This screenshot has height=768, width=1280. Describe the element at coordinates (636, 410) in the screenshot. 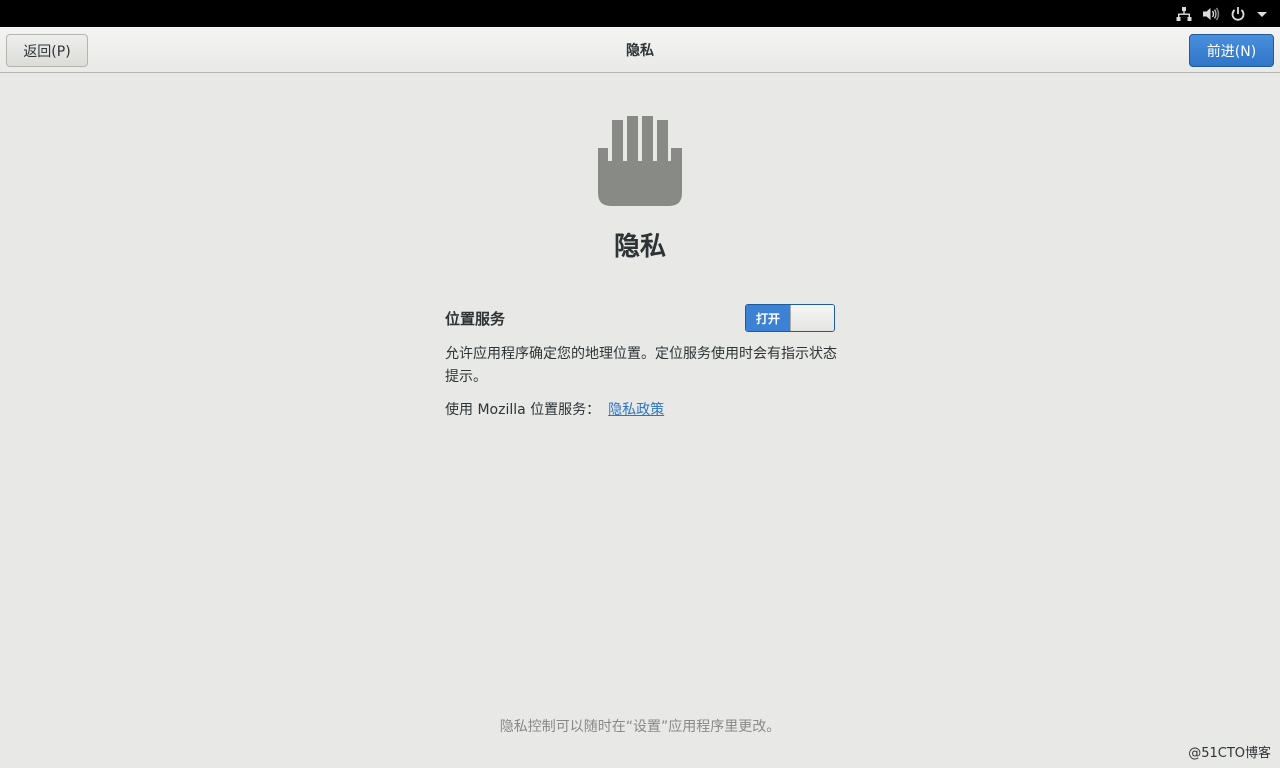

I see `privacy-policy-link: 隐私政策` at that location.